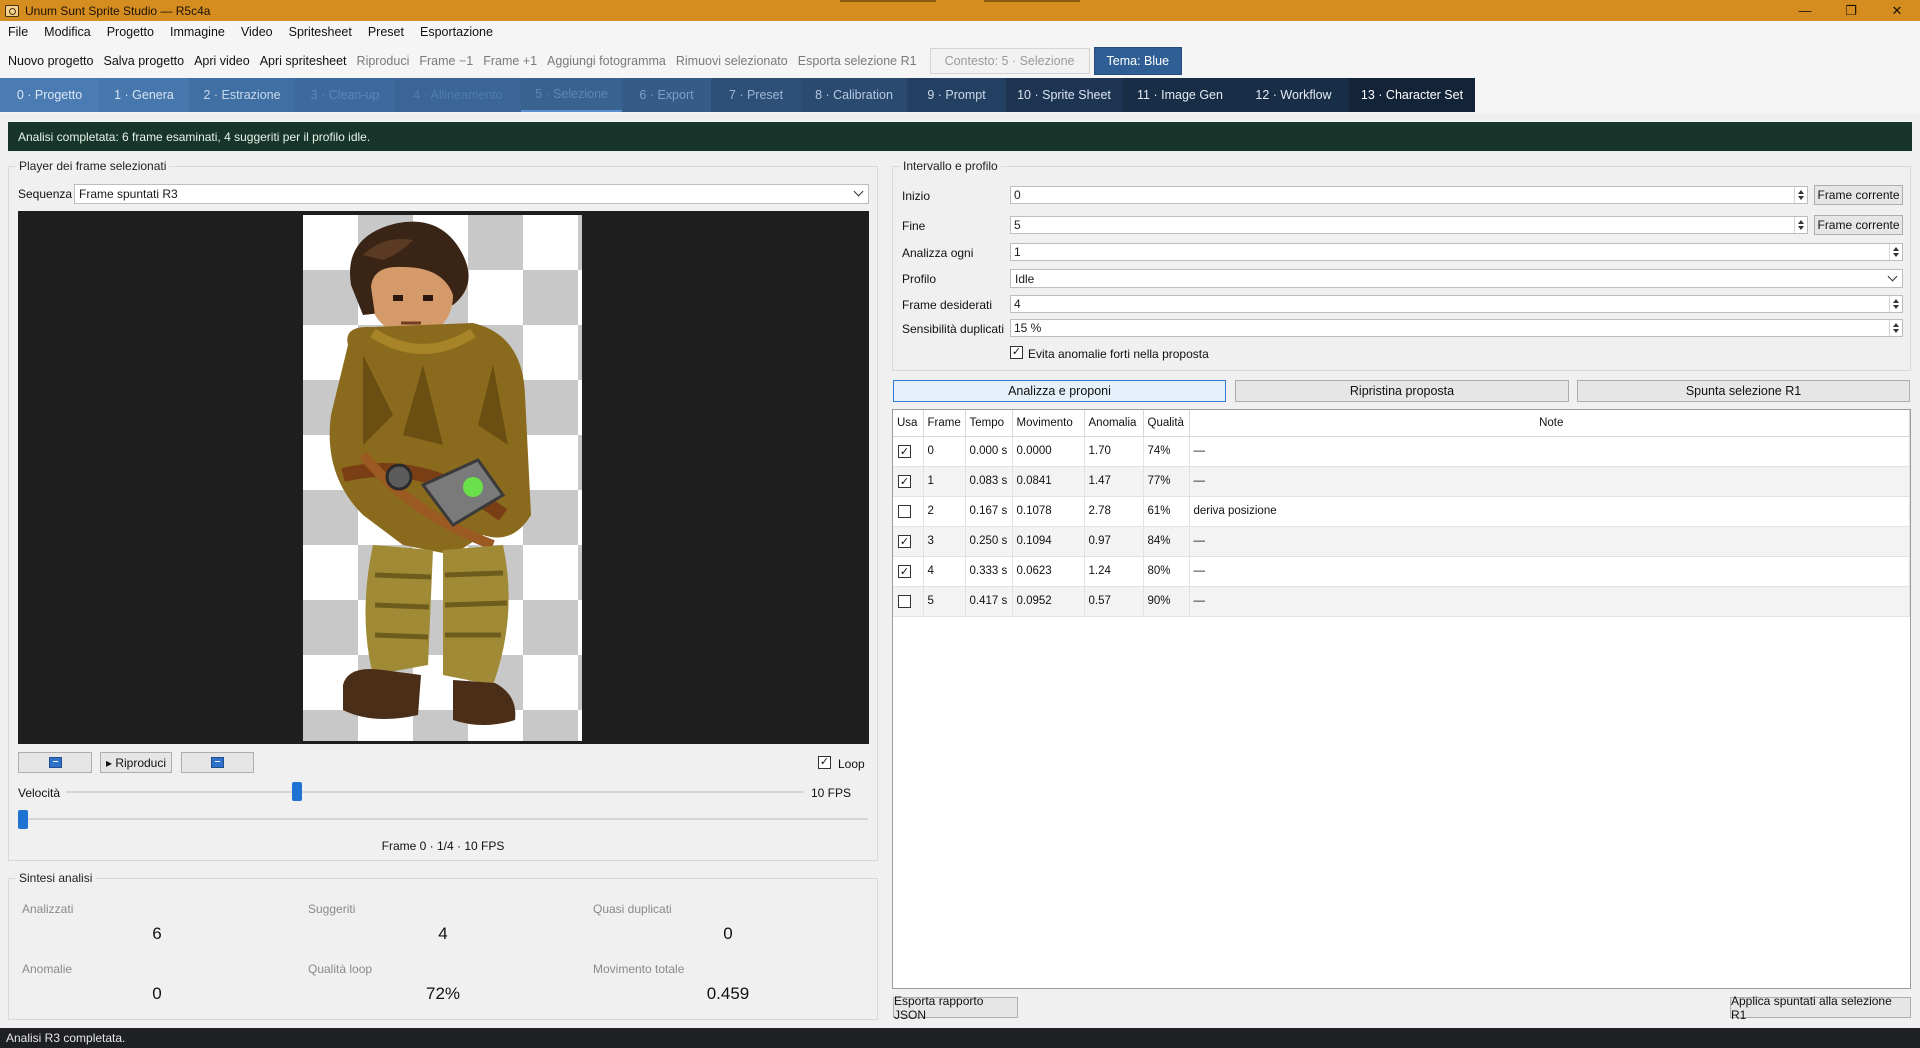 This screenshot has width=1920, height=1048. I want to click on end-current-frame-button: Frame corrente, so click(1858, 225).